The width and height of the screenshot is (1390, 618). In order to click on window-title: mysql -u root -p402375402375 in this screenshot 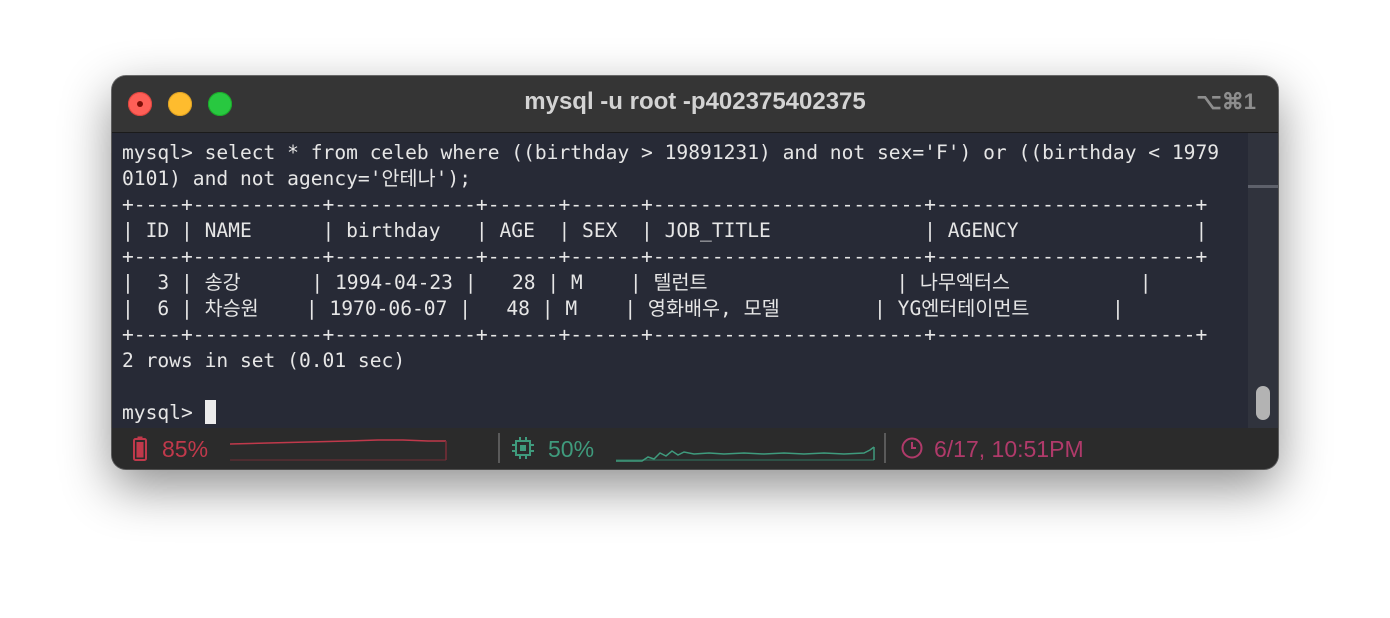, I will do `click(695, 101)`.